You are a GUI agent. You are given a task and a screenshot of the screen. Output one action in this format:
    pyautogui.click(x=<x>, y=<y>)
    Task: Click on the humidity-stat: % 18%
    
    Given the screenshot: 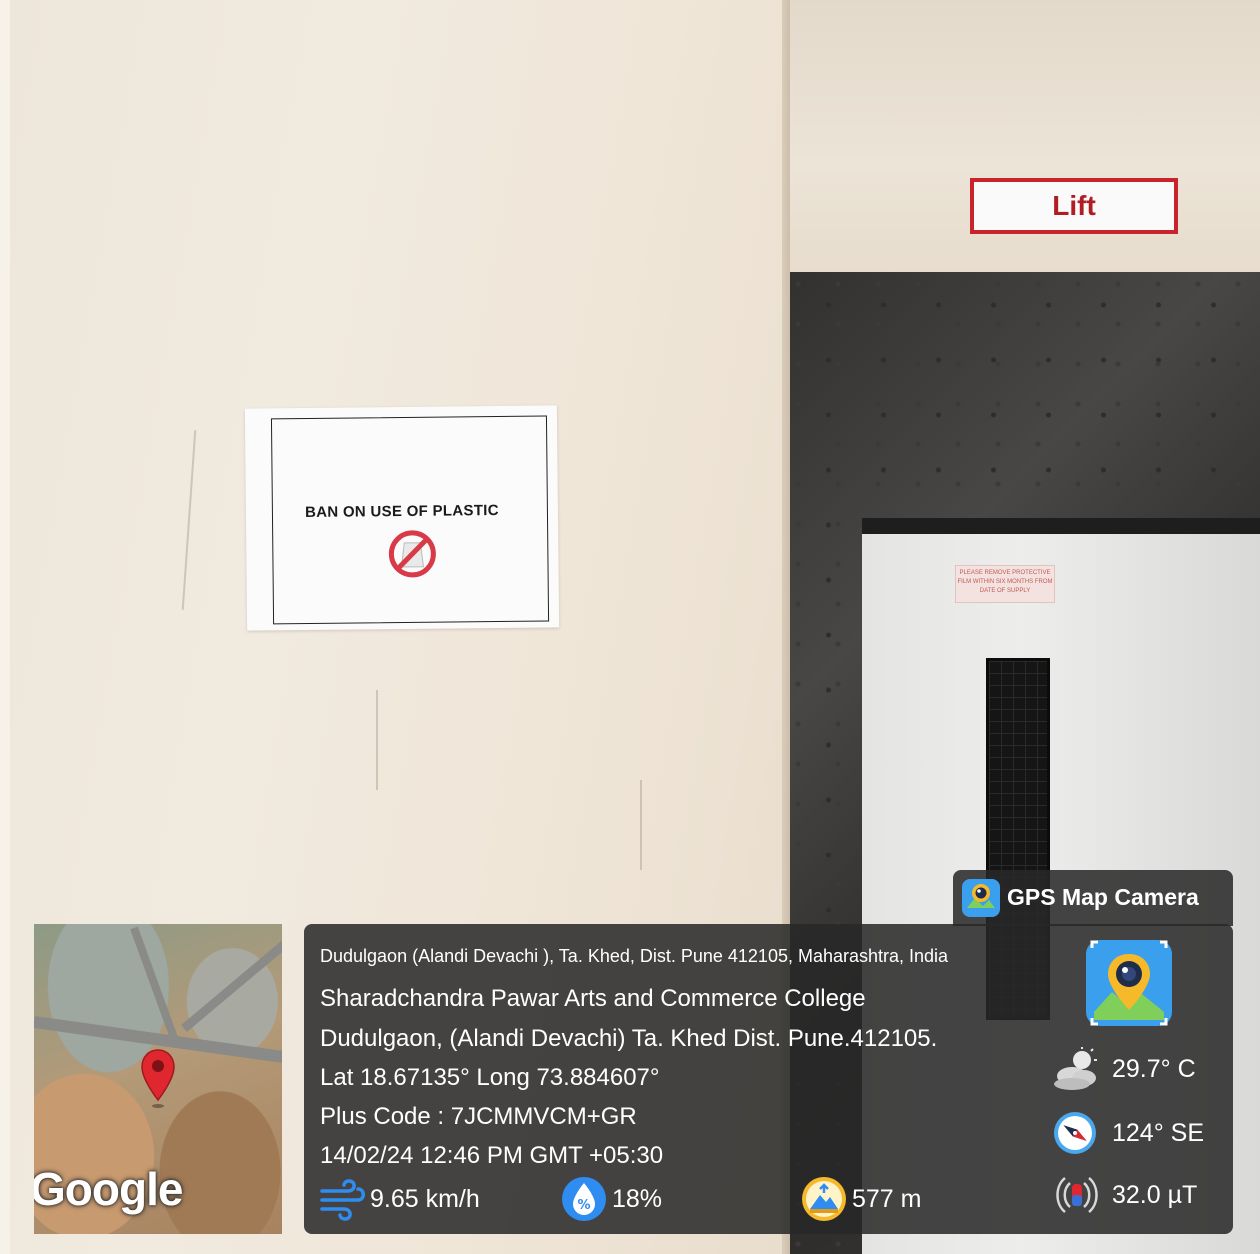 What is the action you would take?
    pyautogui.click(x=611, y=1199)
    